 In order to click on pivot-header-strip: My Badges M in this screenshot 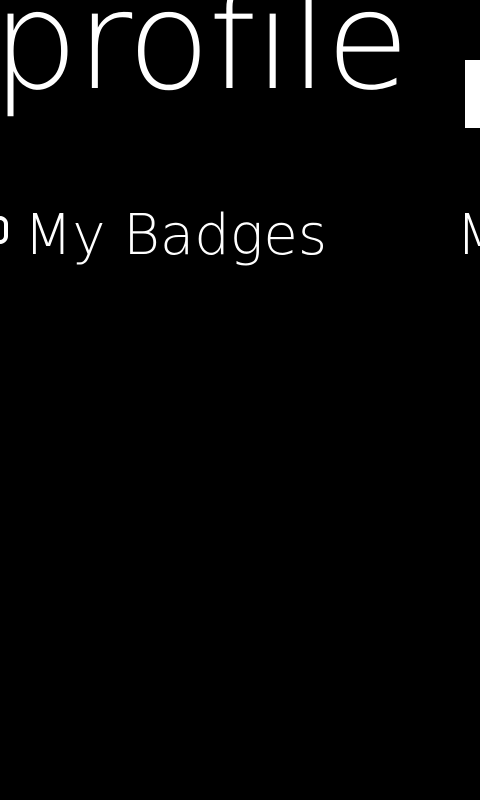, I will do `click(240, 236)`.